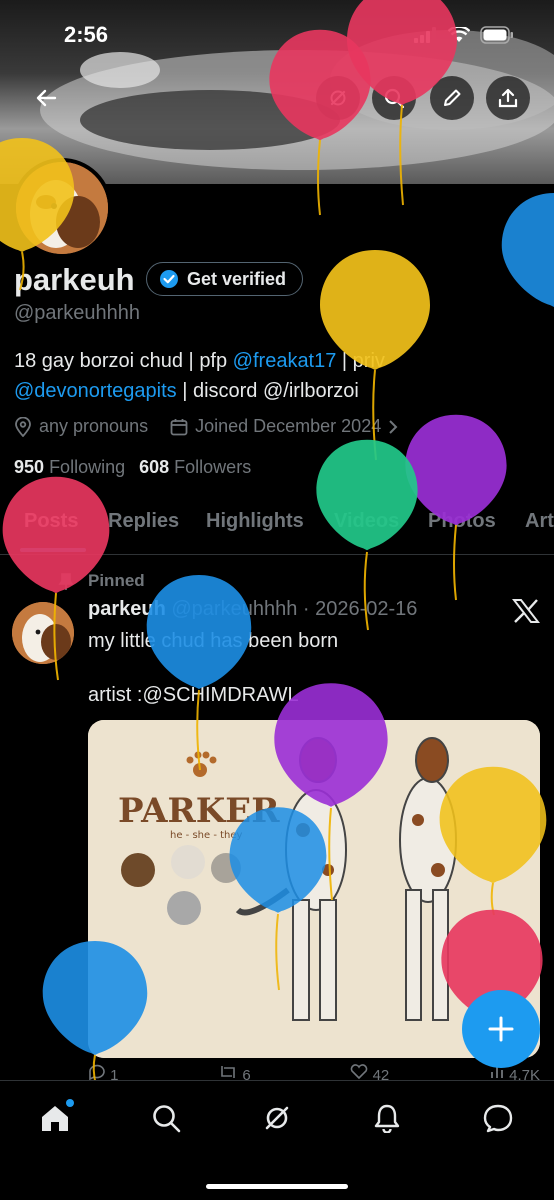 This screenshot has height=1200, width=554. Describe the element at coordinates (496, 35) in the screenshot. I see `battery-icon` at that location.